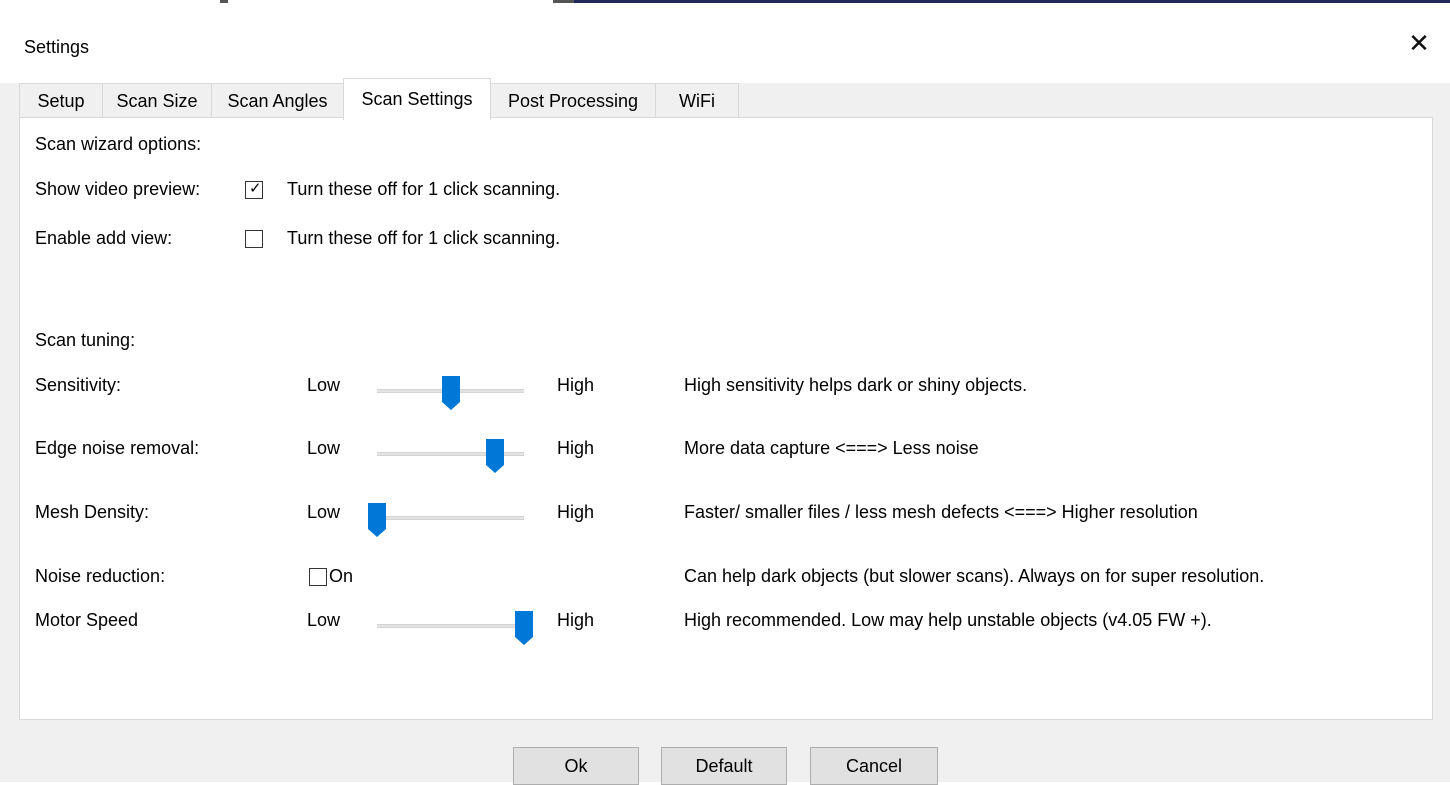  I want to click on enable-add-view-label: Enable add view:, so click(104, 238).